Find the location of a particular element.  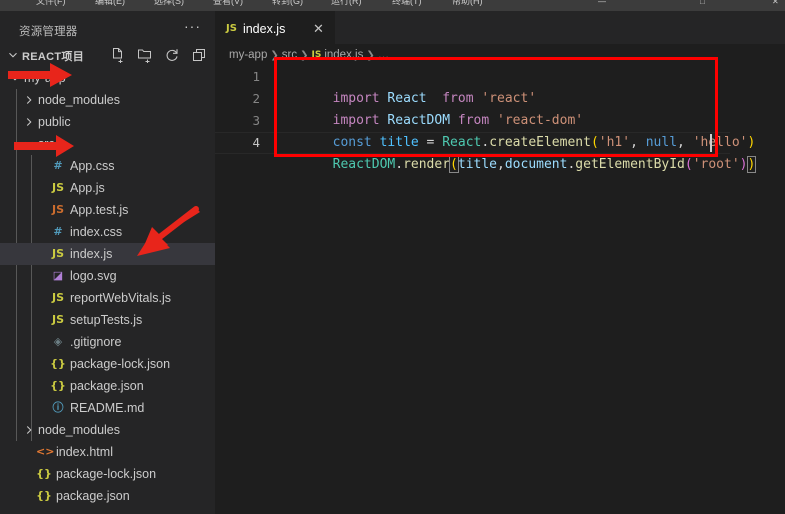

tree-item-app-js: JS App.js is located at coordinates (107, 188).